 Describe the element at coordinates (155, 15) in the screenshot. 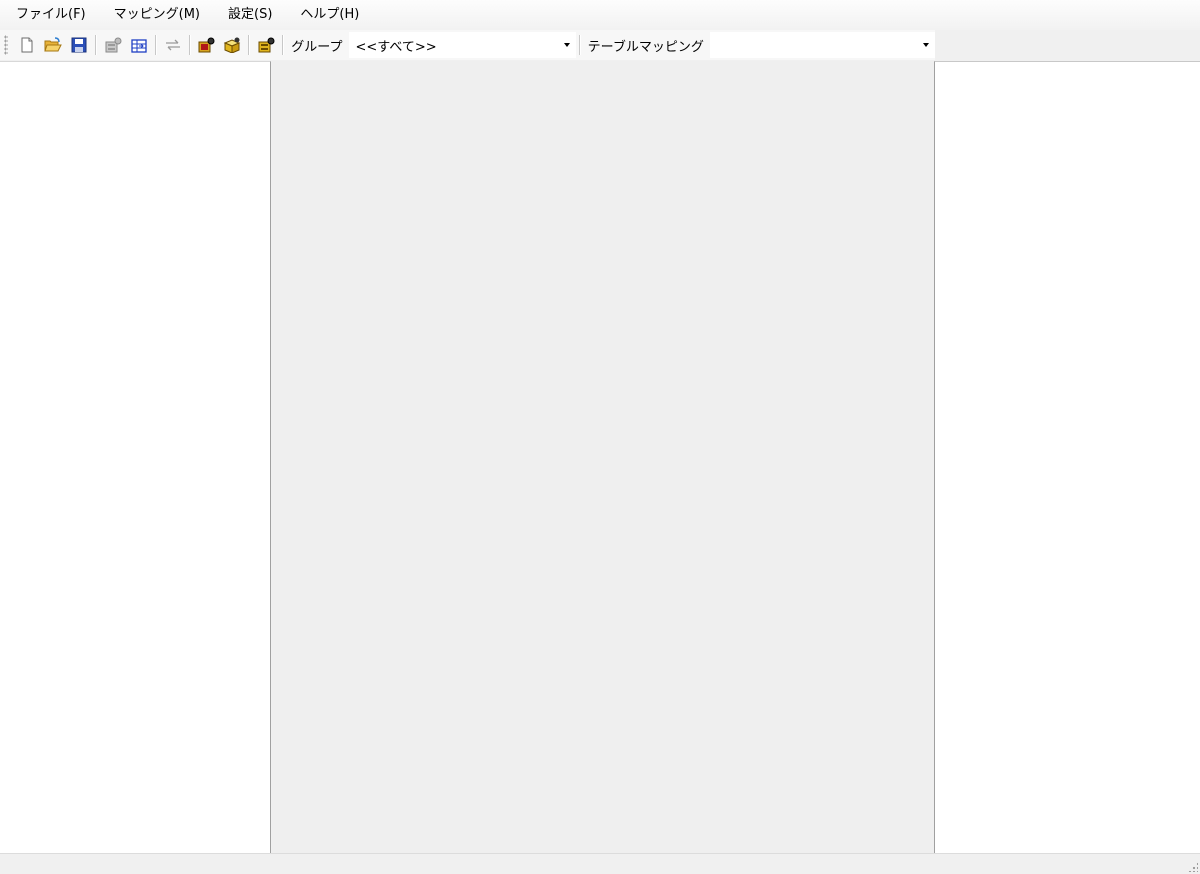

I see `menu-mapping: マッピング(M)` at that location.